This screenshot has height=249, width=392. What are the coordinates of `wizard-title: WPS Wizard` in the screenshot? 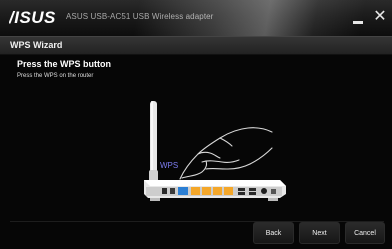 It's located at (36, 45).